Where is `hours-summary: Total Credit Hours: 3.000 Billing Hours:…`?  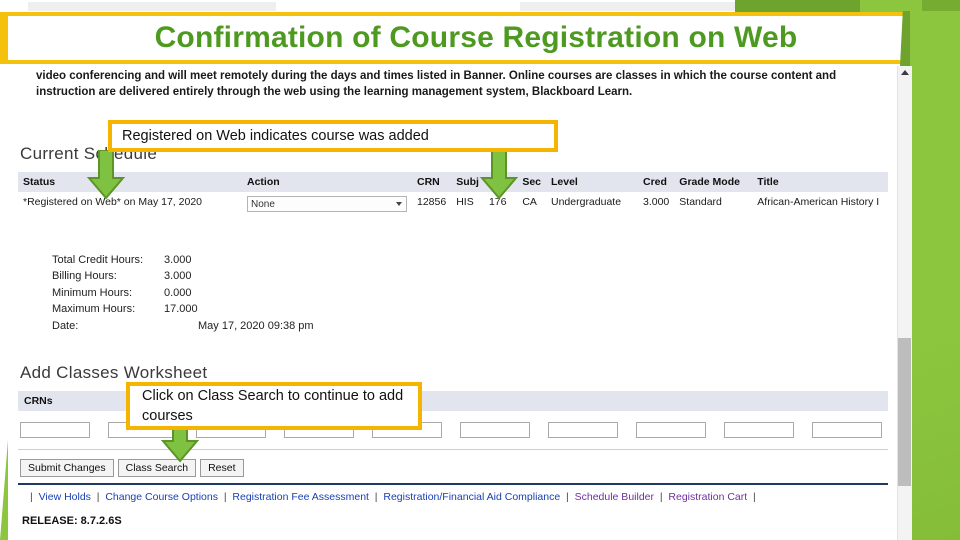 hours-summary: Total Credit Hours: 3.000 Billing Hours:… is located at coordinates (183, 293).